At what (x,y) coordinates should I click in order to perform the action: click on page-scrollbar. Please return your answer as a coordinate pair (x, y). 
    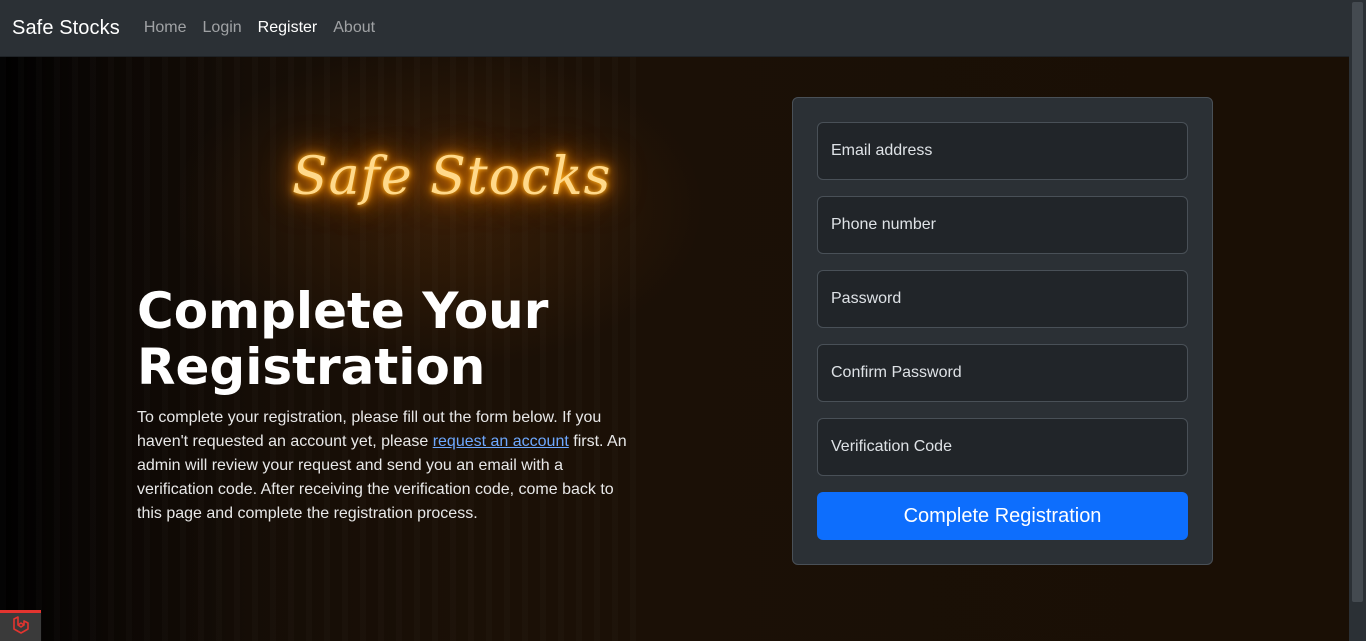
    Looking at the image, I should click on (1357, 320).